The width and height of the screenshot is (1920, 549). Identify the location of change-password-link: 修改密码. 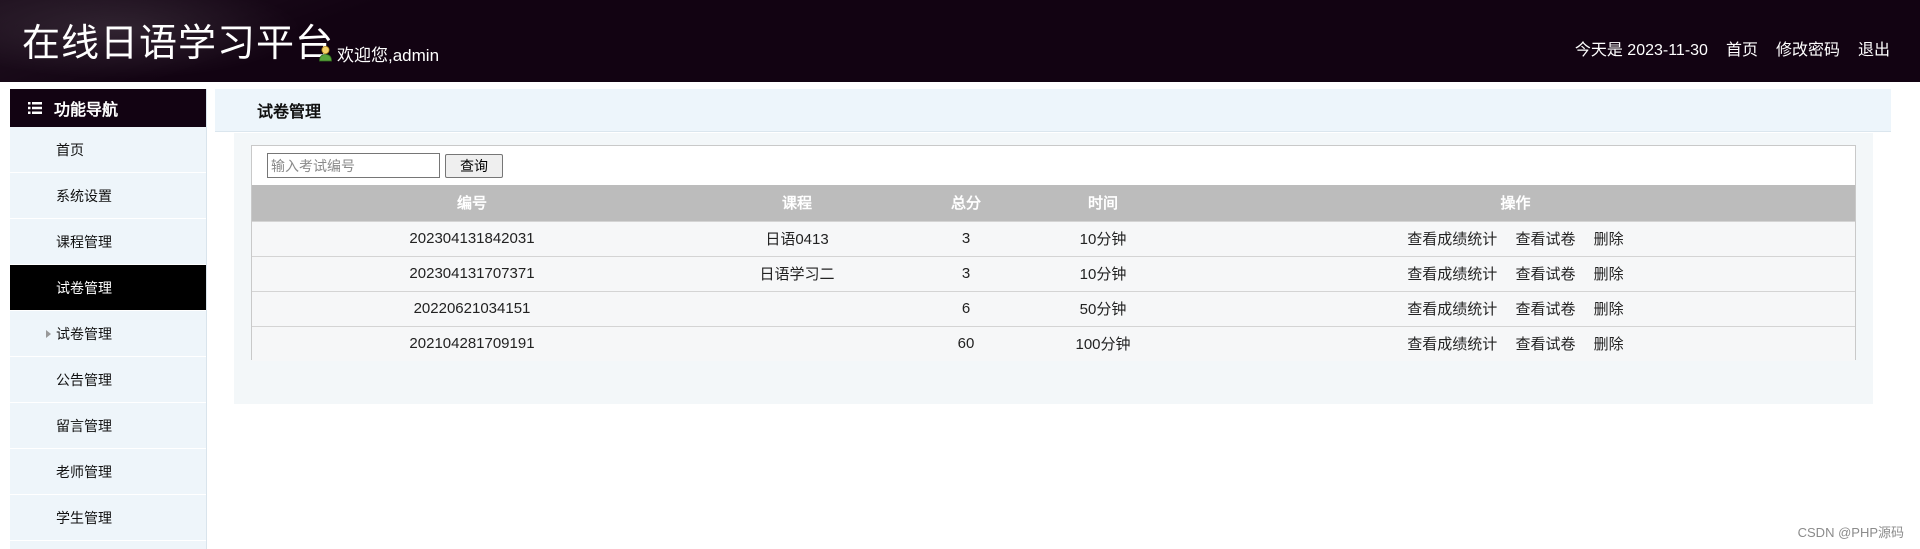
(1808, 48).